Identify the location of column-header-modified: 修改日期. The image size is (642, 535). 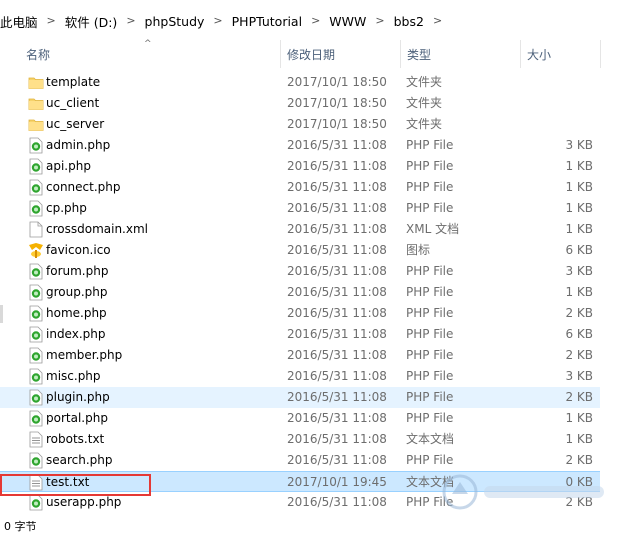
(311, 56).